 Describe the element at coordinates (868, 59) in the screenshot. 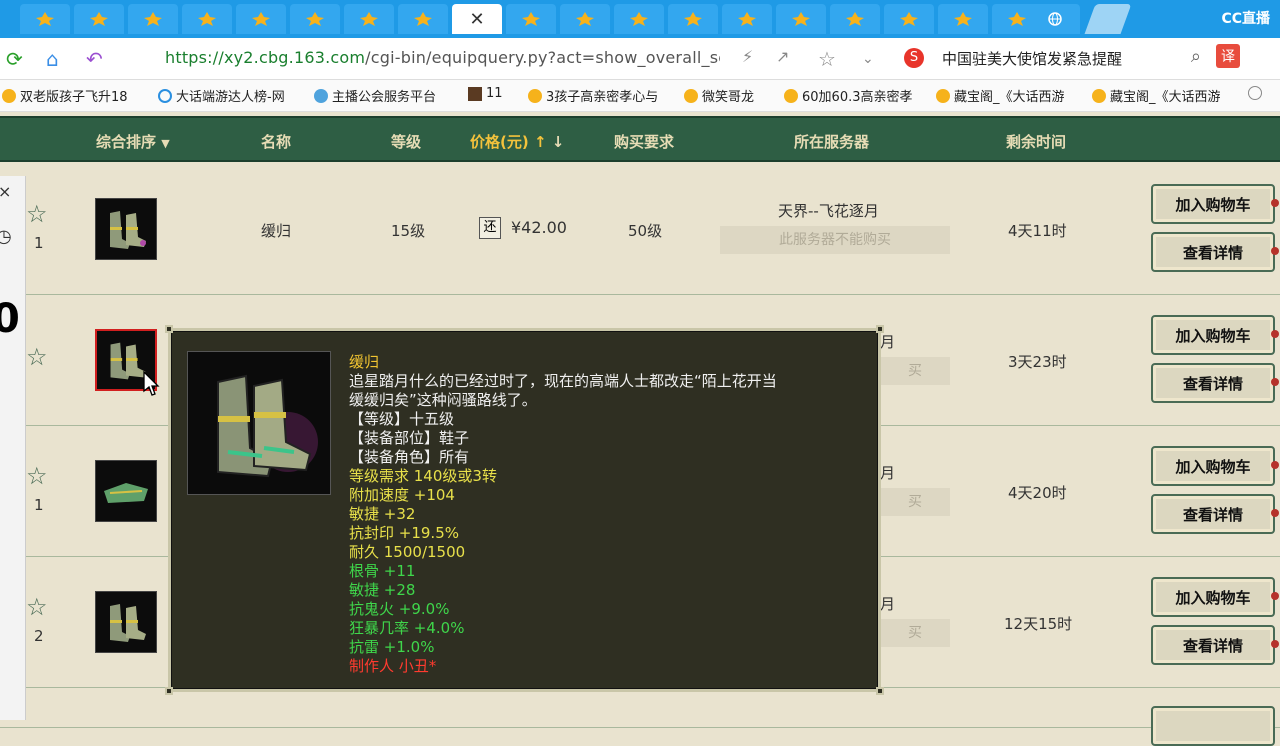

I see `chevron-down-icon: ⌄` at that location.